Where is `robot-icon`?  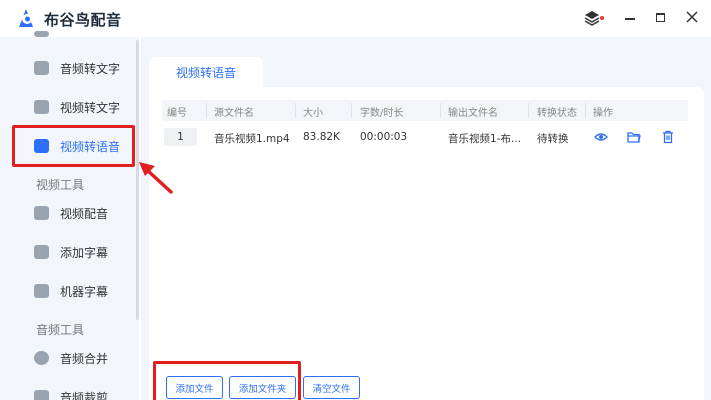 robot-icon is located at coordinates (41, 291).